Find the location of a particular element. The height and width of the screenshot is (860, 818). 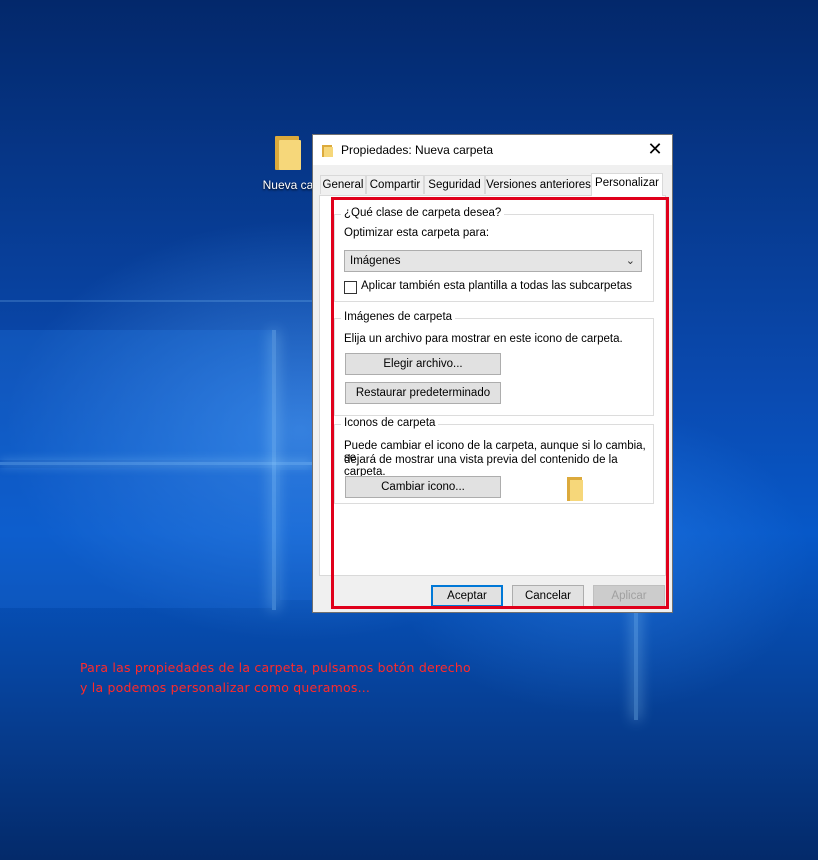

tab-personalizar: Personalizar is located at coordinates (627, 184).